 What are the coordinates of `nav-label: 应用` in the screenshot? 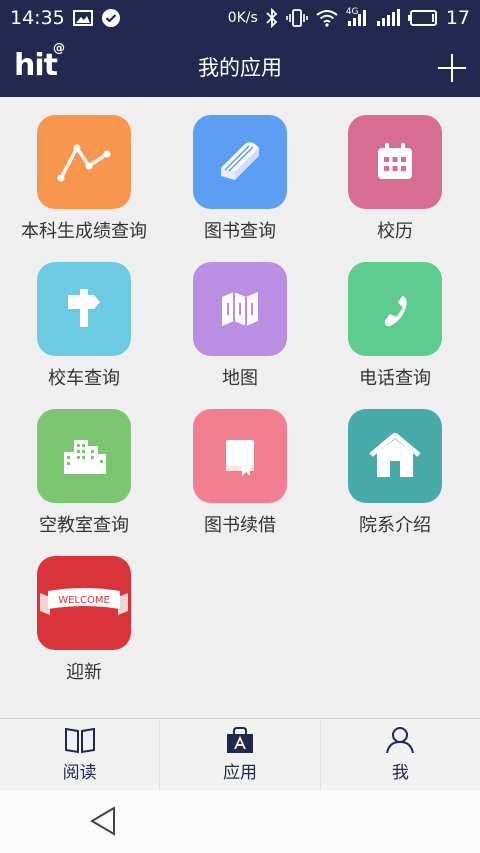 It's located at (239, 773).